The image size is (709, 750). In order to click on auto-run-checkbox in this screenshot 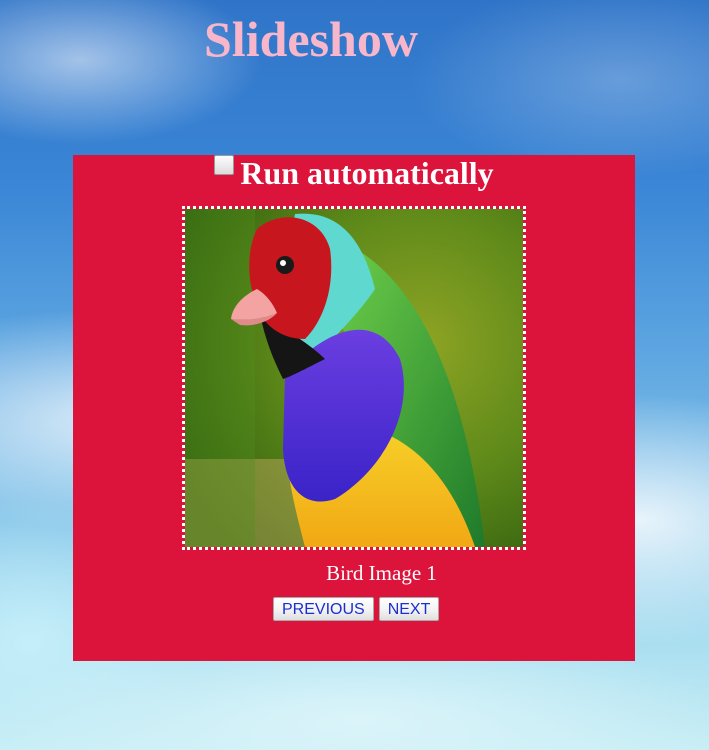, I will do `click(224, 165)`.